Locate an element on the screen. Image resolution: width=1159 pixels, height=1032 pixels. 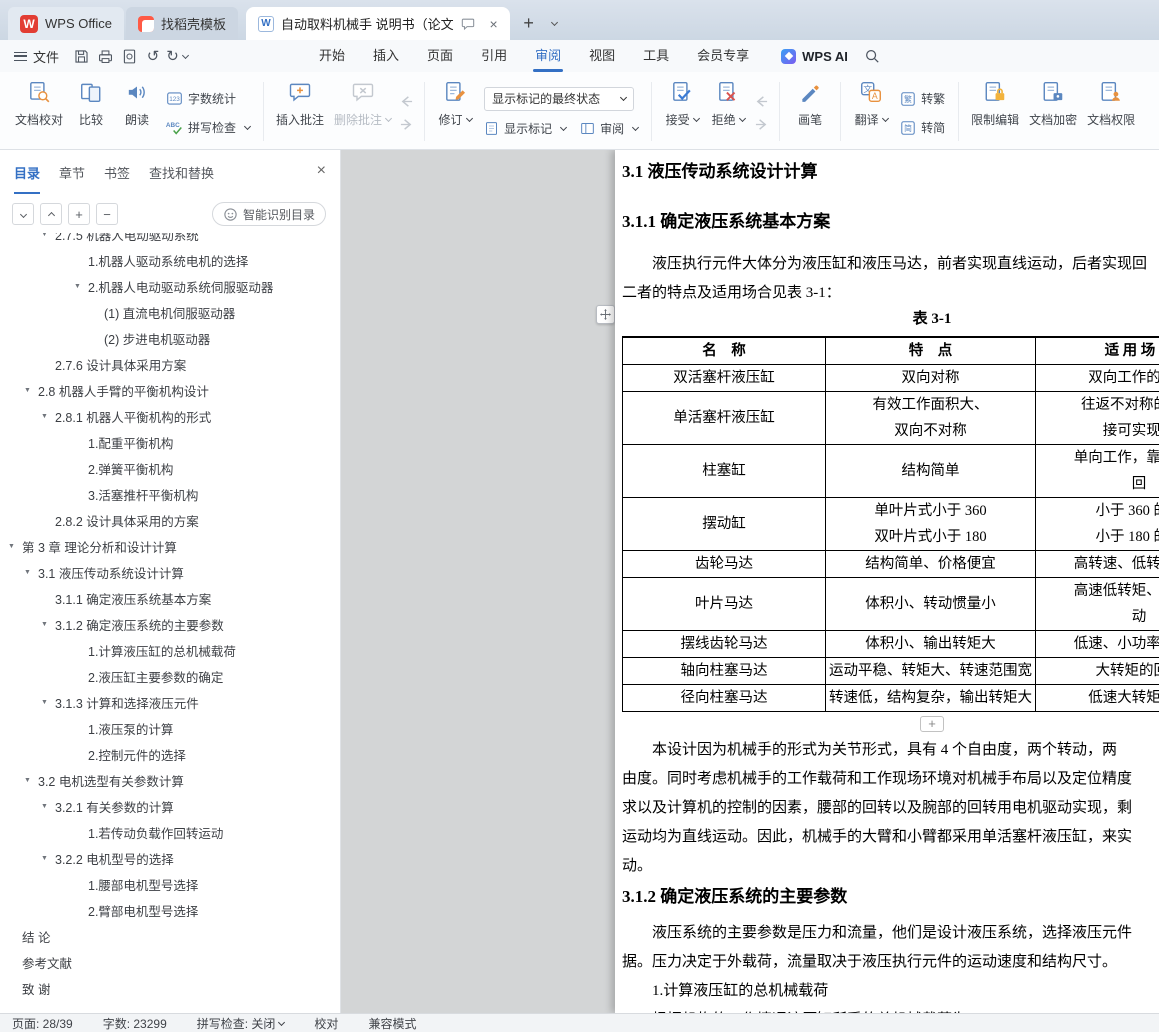
menu-工具: 工具 is located at coordinates (656, 56).